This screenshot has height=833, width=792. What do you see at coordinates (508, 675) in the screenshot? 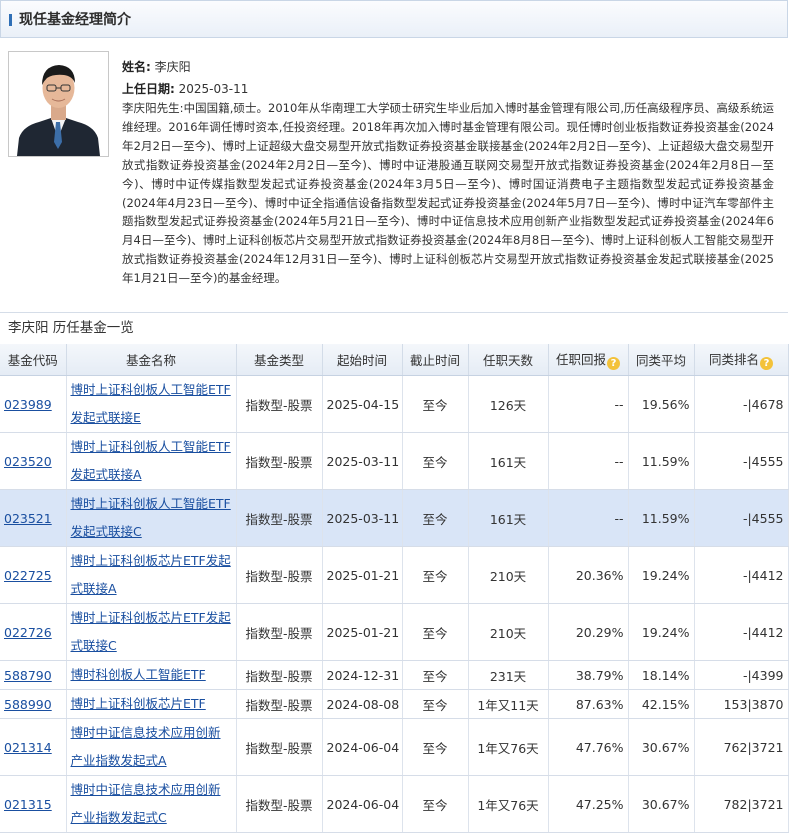
I see `tenure-days: 231天` at bounding box center [508, 675].